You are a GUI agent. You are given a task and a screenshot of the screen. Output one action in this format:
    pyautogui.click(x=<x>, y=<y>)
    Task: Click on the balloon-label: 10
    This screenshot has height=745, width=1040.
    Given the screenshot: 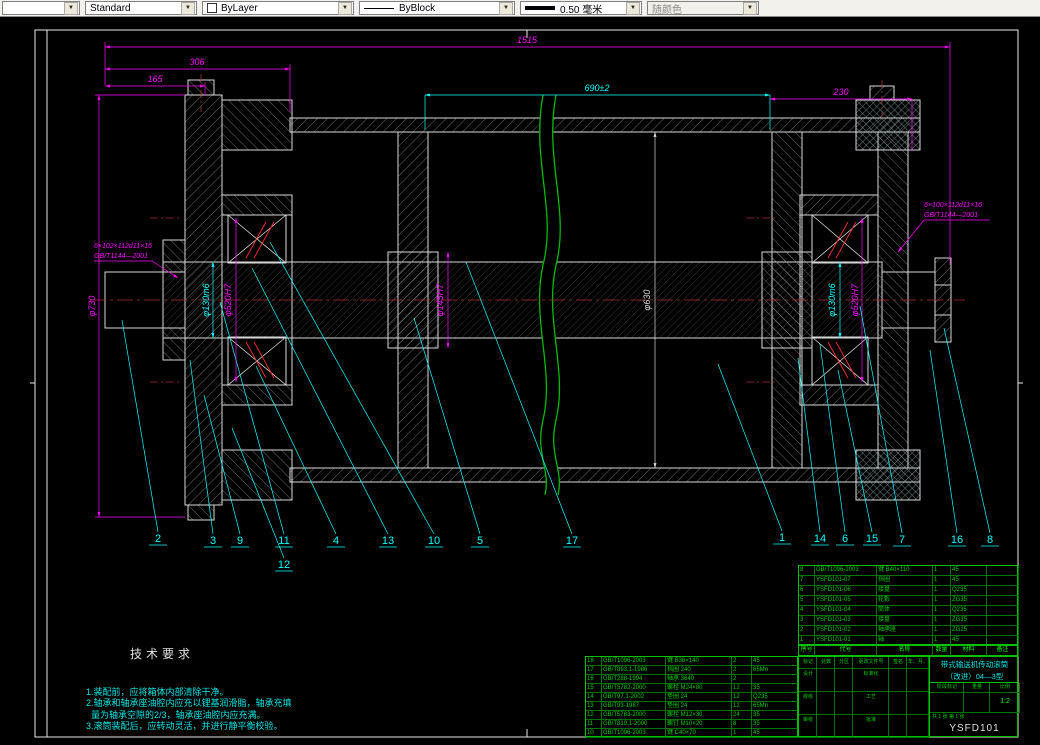 What is the action you would take?
    pyautogui.click(x=434, y=541)
    